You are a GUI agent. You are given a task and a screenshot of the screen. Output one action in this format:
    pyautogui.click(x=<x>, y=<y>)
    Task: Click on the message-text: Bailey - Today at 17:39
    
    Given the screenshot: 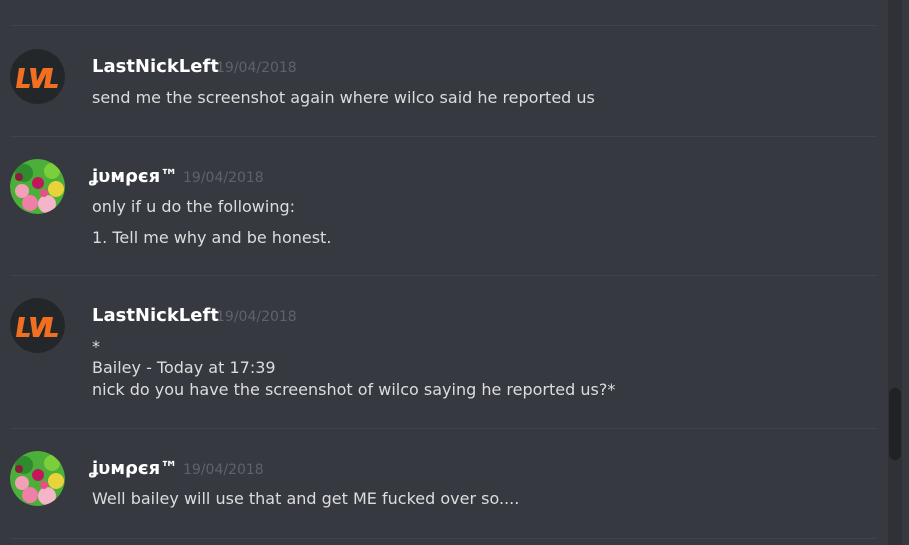 What is the action you would take?
    pyautogui.click(x=184, y=367)
    